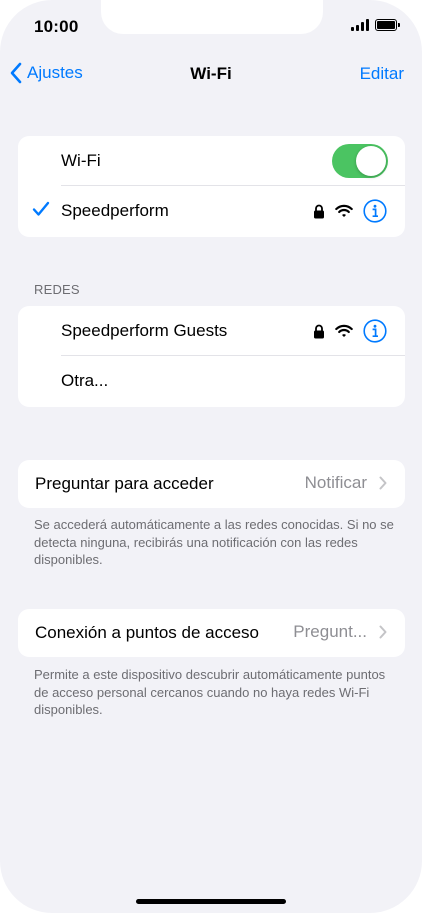 This screenshot has height=913, width=422. I want to click on connected-network-name: Speedperform, so click(115, 210).